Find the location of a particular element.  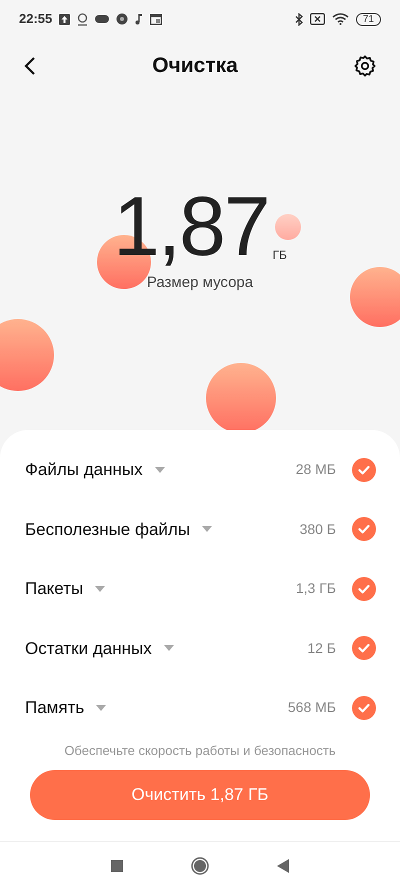

category-size: 28 МБ is located at coordinates (316, 470).